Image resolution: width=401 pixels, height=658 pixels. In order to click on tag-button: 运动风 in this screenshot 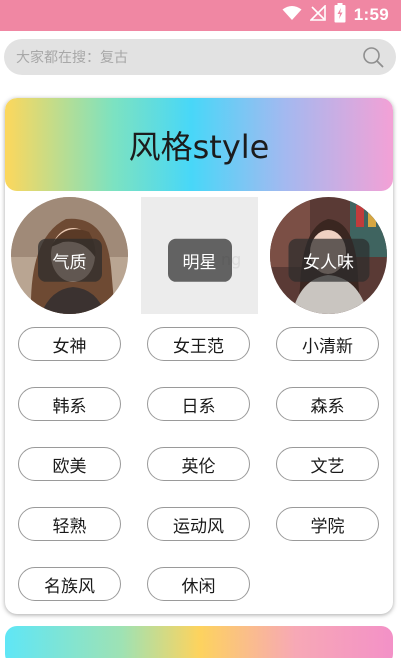, I will do `click(198, 524)`.